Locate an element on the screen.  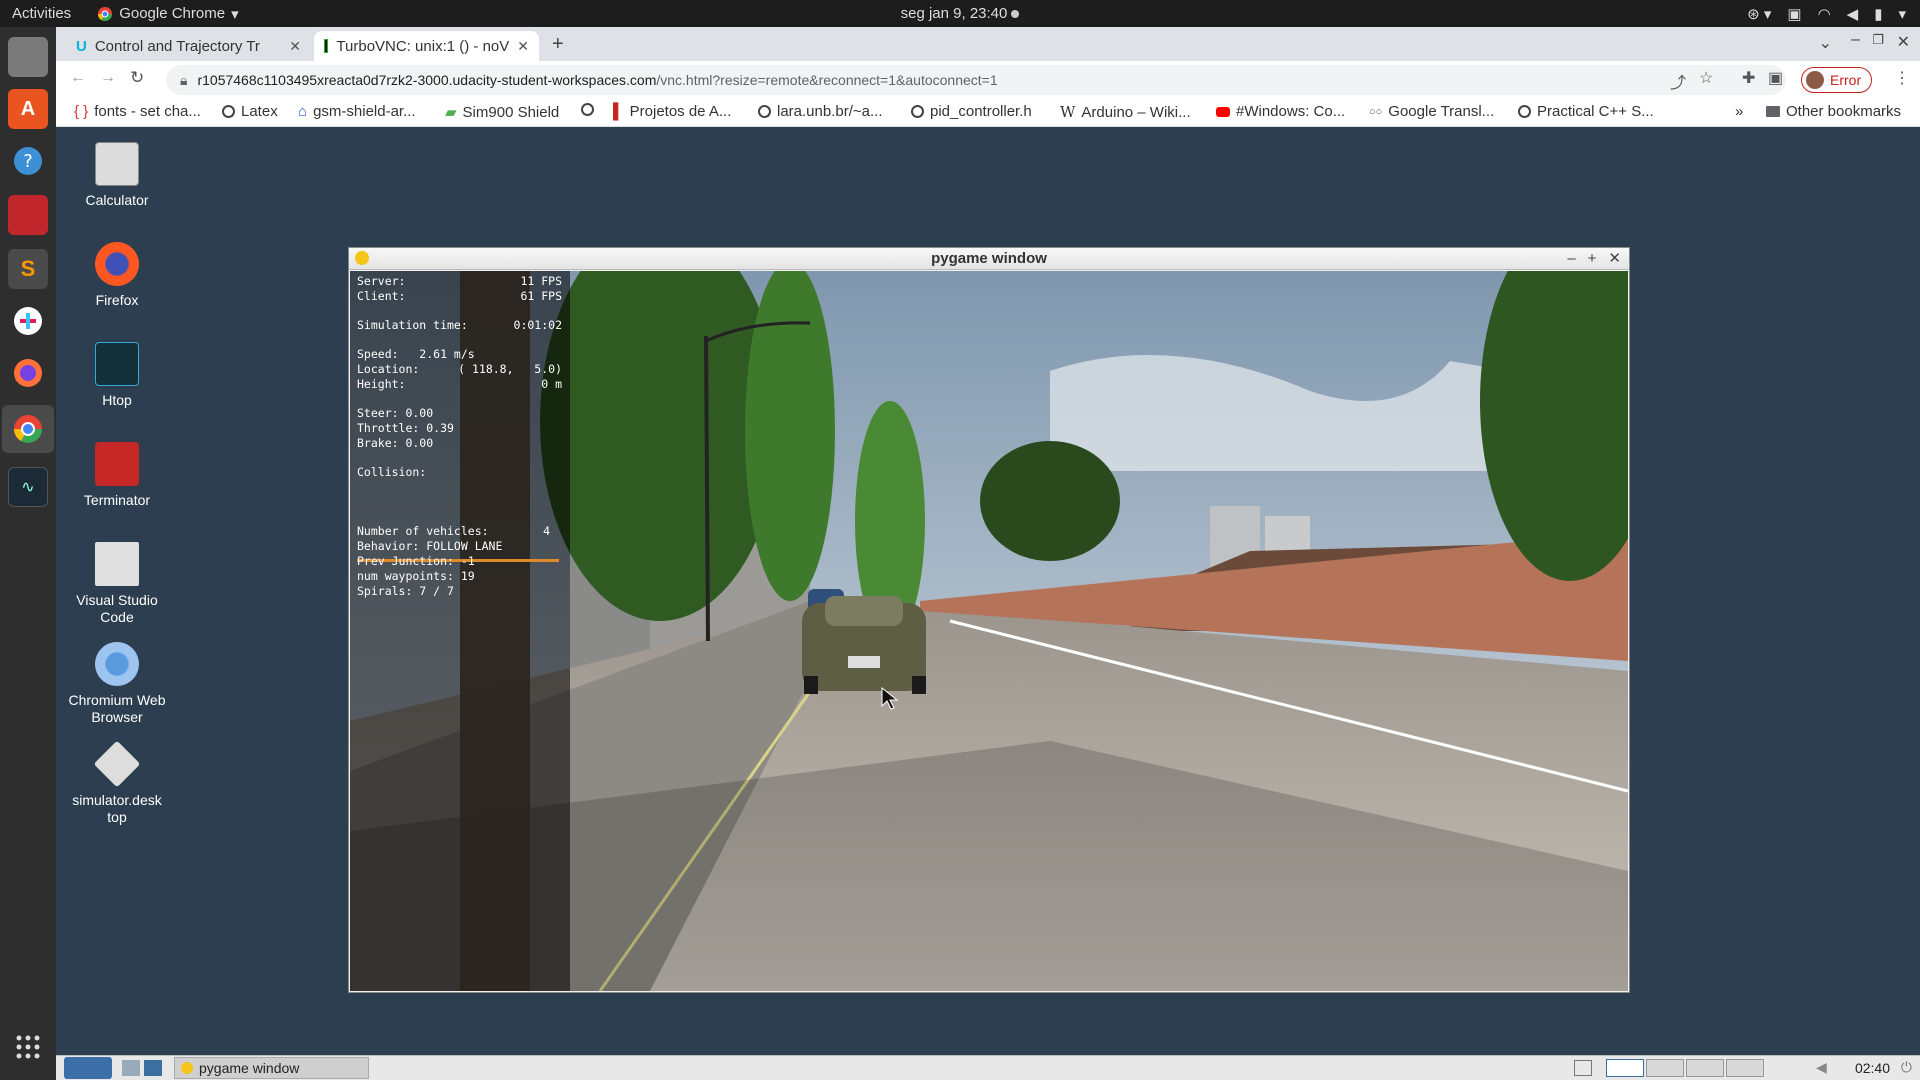
software-center-icon: A is located at coordinates (28, 109).